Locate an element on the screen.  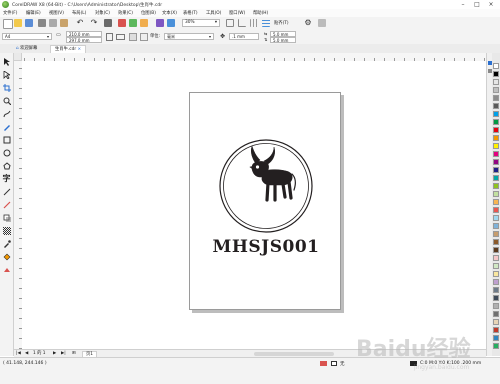
open-icon is located at coordinates (18, 23).